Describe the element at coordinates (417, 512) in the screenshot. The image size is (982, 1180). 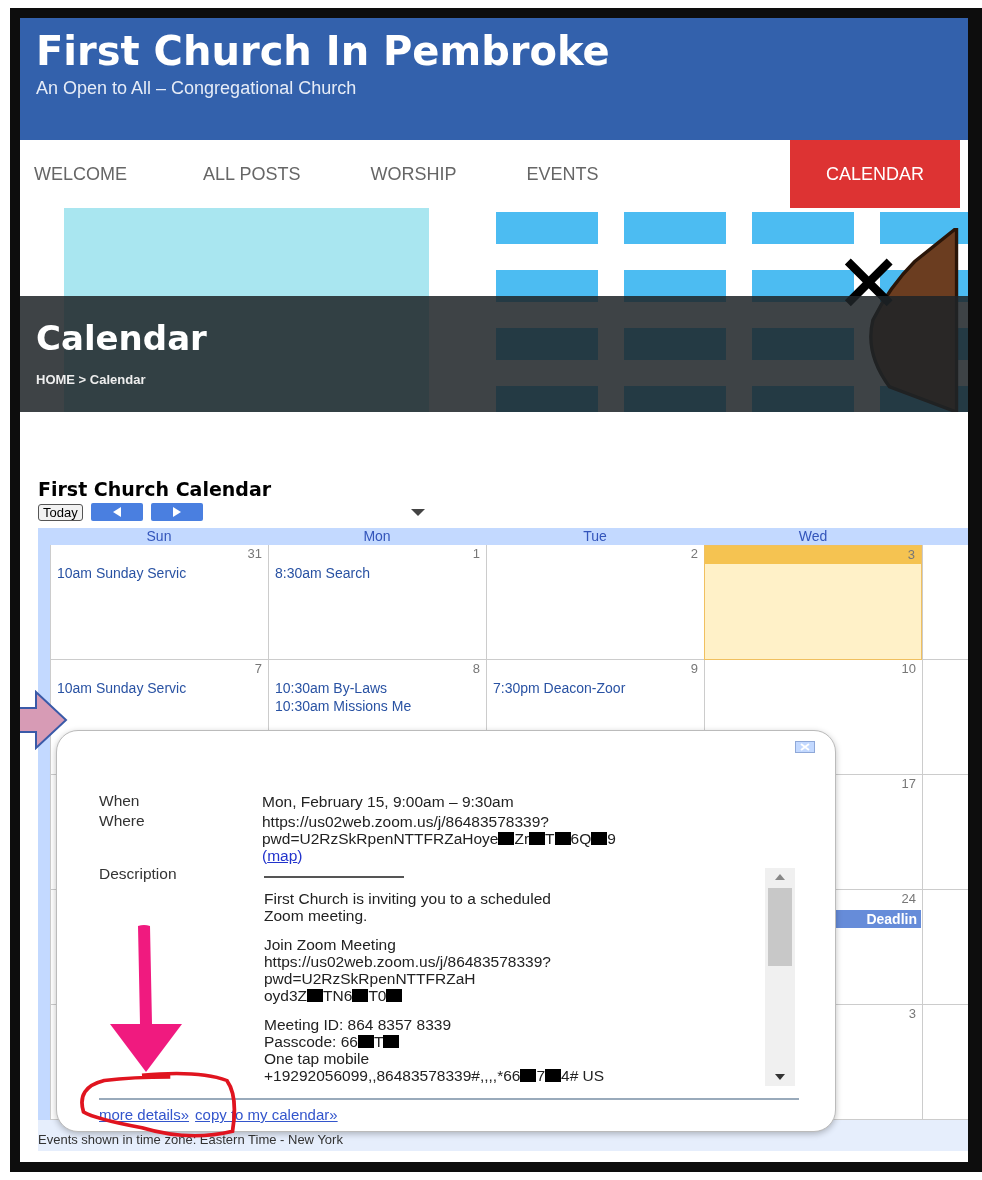
I see `dropdown-caret-icon` at that location.